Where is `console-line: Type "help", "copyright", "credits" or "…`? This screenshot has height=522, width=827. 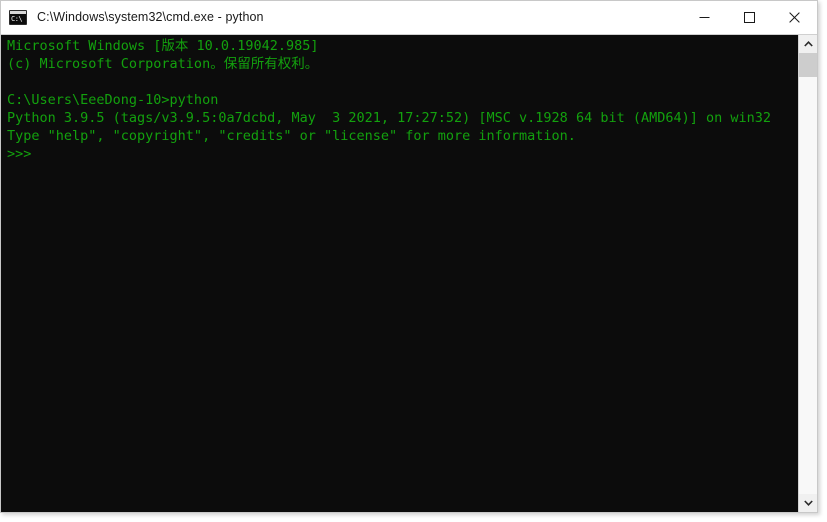
console-line: Type "help", "copyright", "credits" or "… is located at coordinates (291, 136).